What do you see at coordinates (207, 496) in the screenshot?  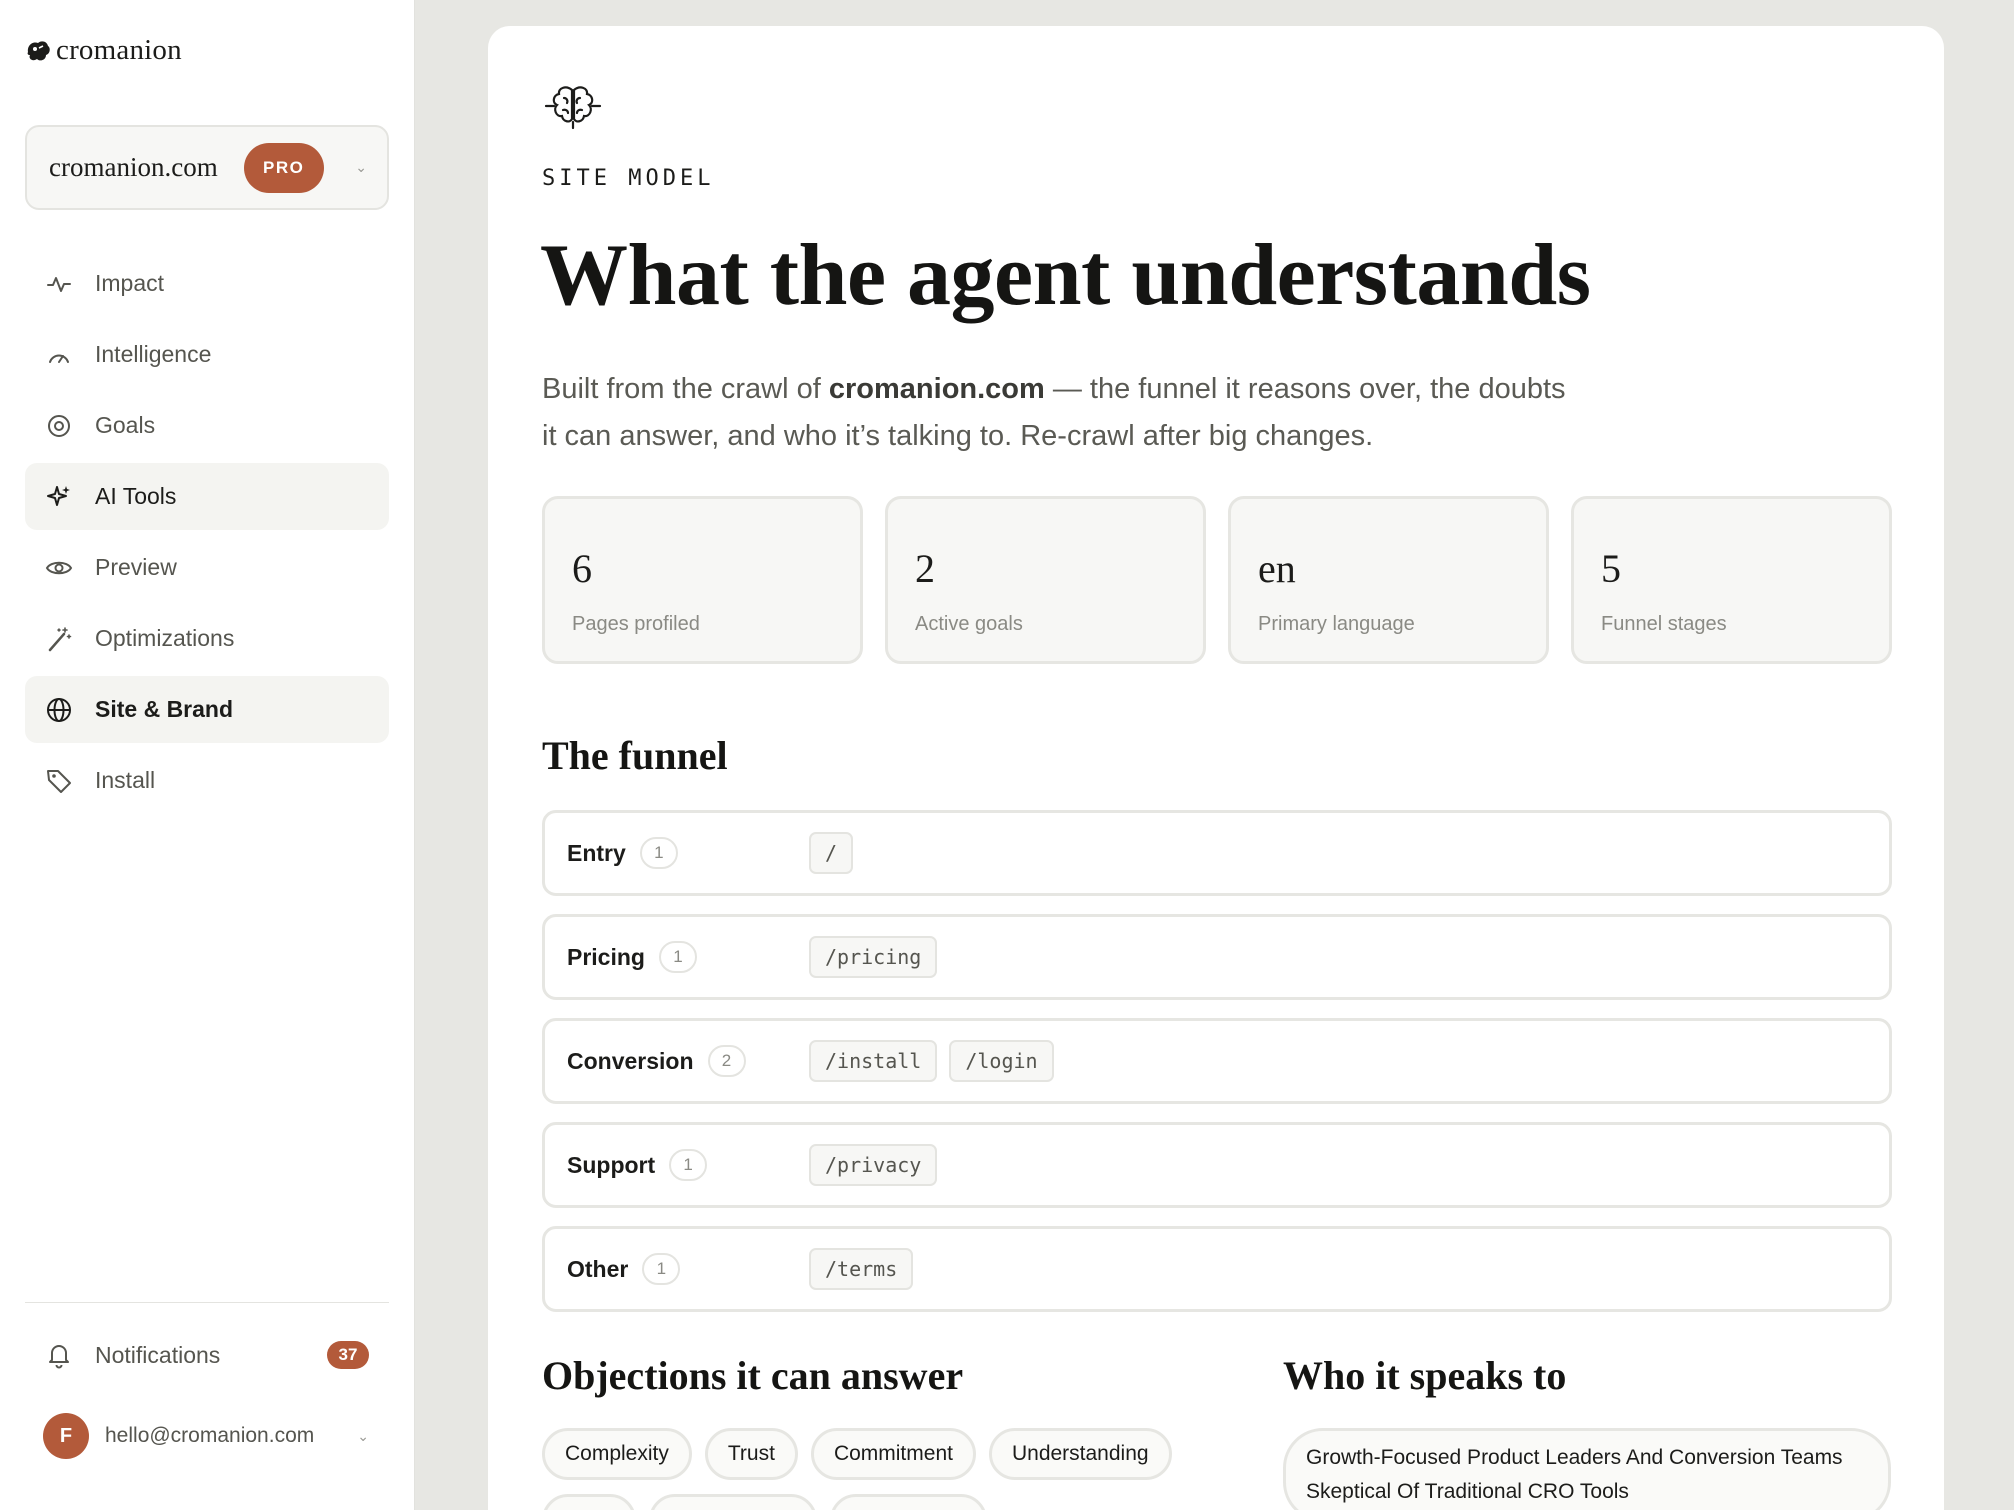 I see `nav-item-ai-tools: AI Tools` at bounding box center [207, 496].